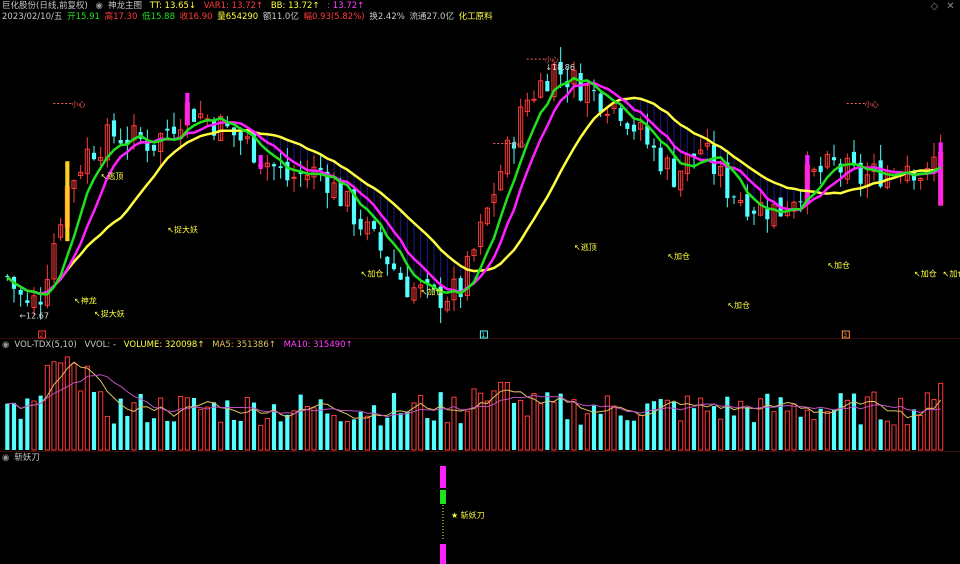  What do you see at coordinates (34, 316) in the screenshot?
I see `low-price-label: ←12.67` at bounding box center [34, 316].